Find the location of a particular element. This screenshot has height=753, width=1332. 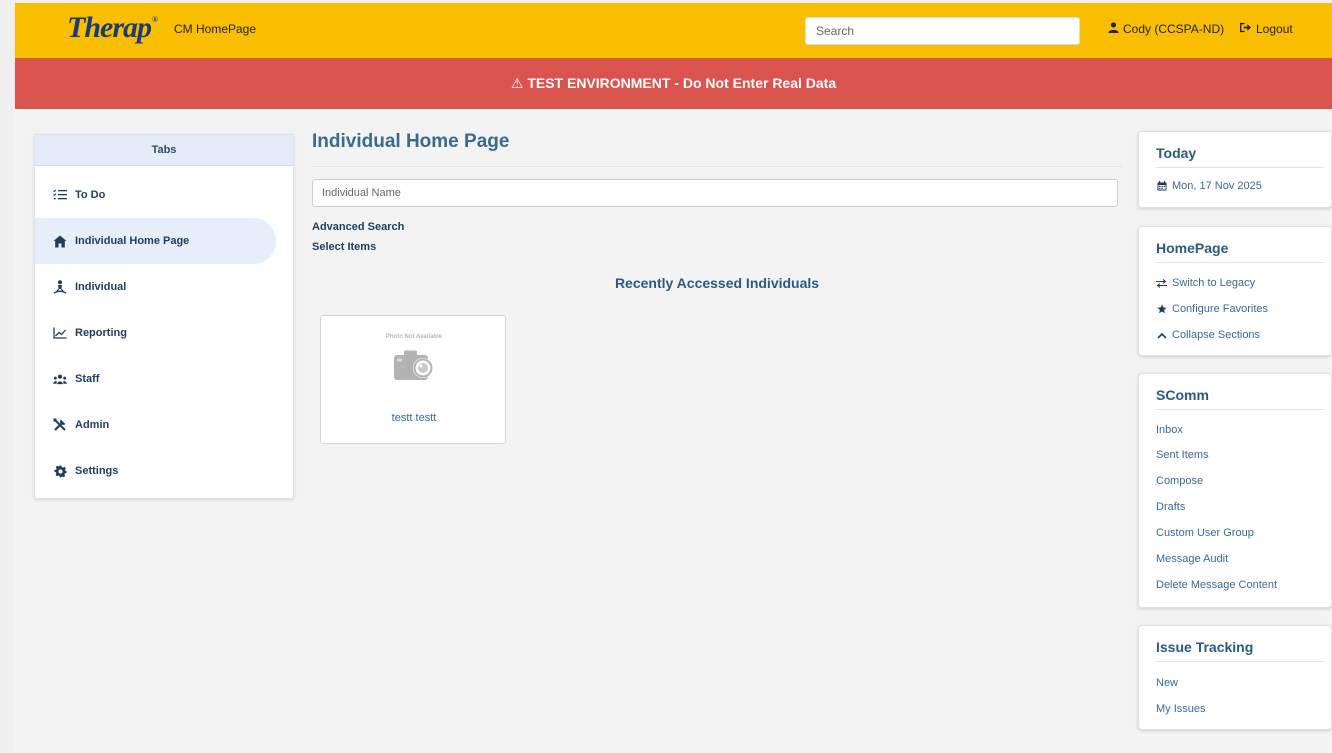

tab-label: Reporting is located at coordinates (101, 333).